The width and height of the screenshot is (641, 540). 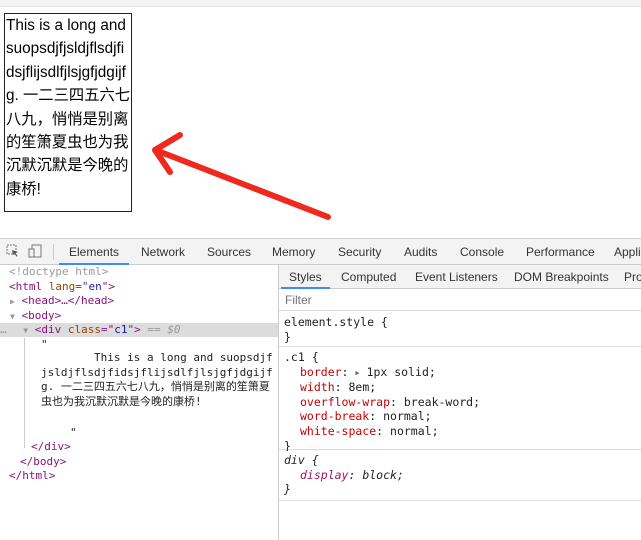 What do you see at coordinates (460, 330) in the screenshot?
I see `rule-element-style: element.style { }` at bounding box center [460, 330].